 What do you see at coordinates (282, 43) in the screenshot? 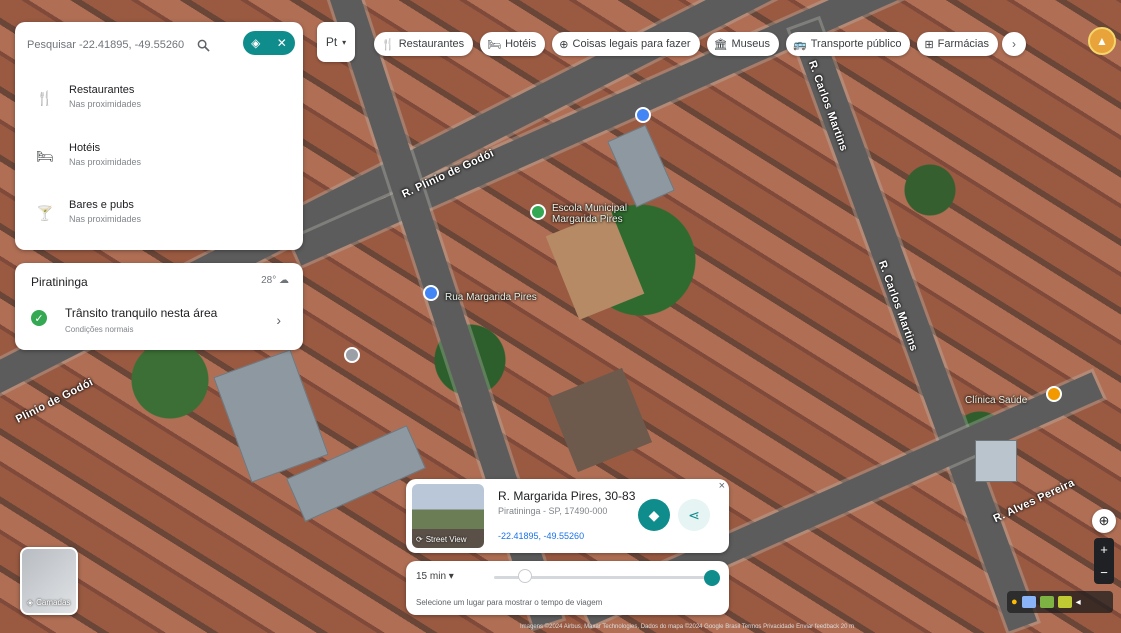
I see `close-icon: ✕` at bounding box center [282, 43].